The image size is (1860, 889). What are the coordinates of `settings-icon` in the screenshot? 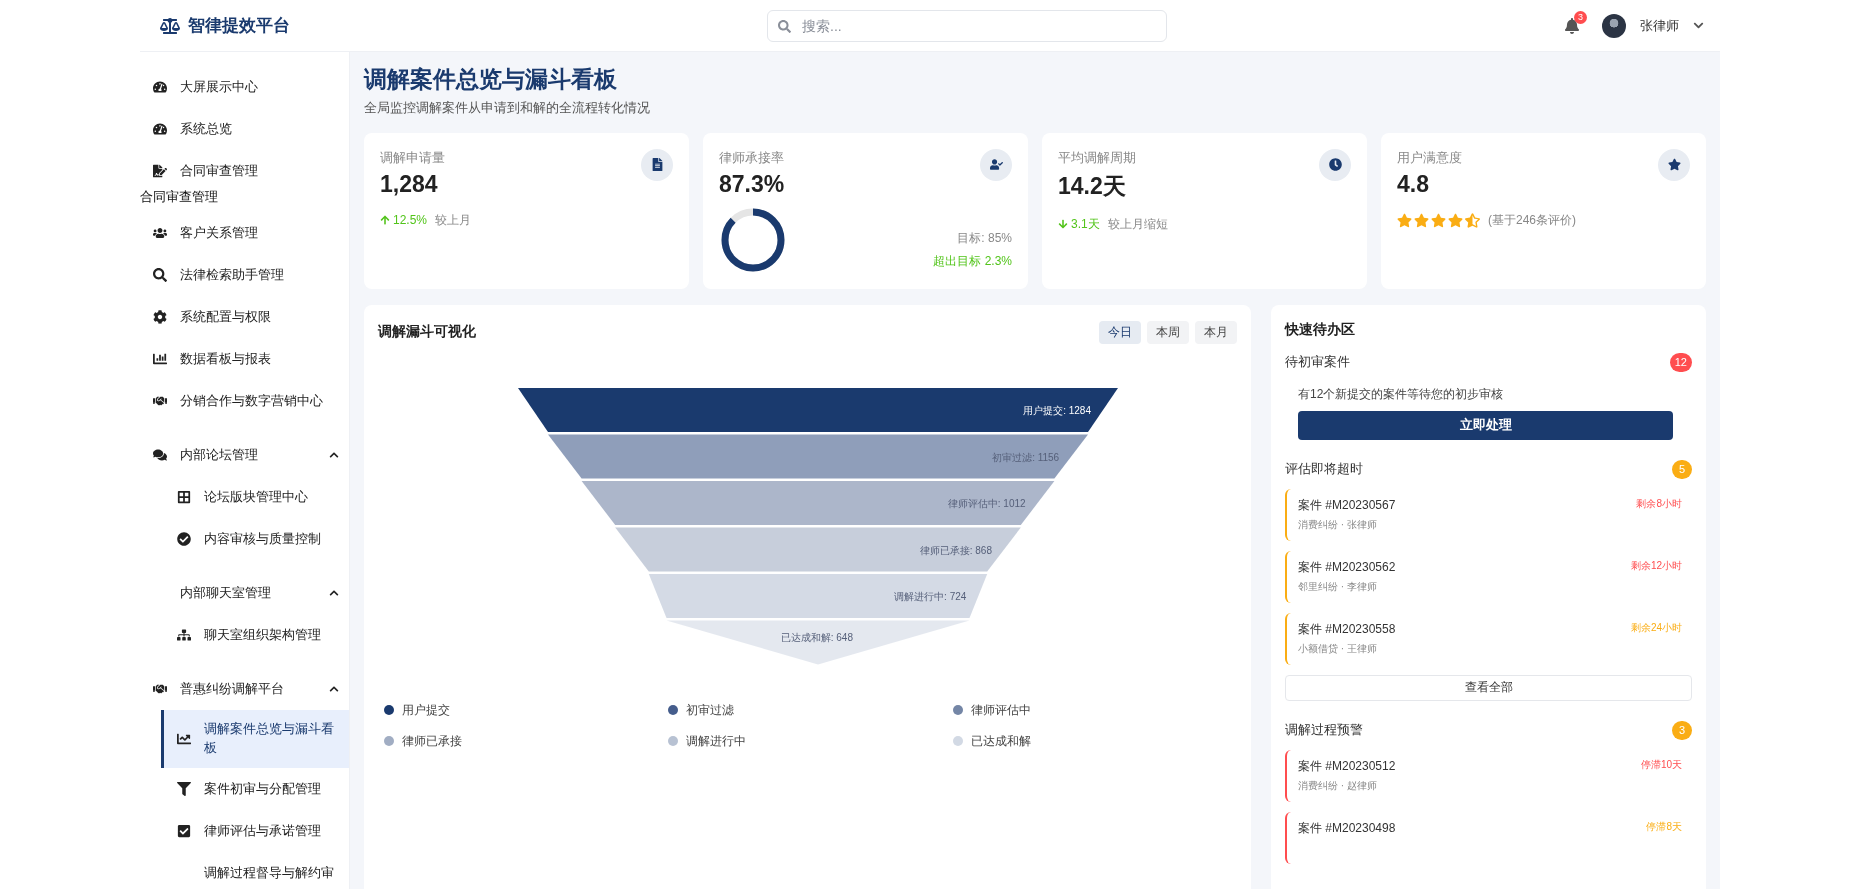 It's located at (160, 317).